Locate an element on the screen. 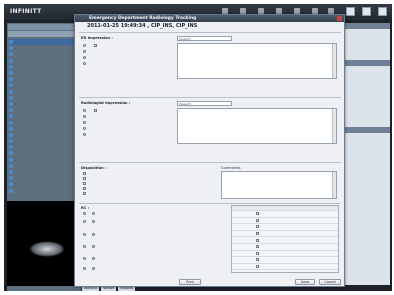 Image resolution: width=394 pixels, height=295 pixels. app-logo: INFINITT is located at coordinates (26, 11).